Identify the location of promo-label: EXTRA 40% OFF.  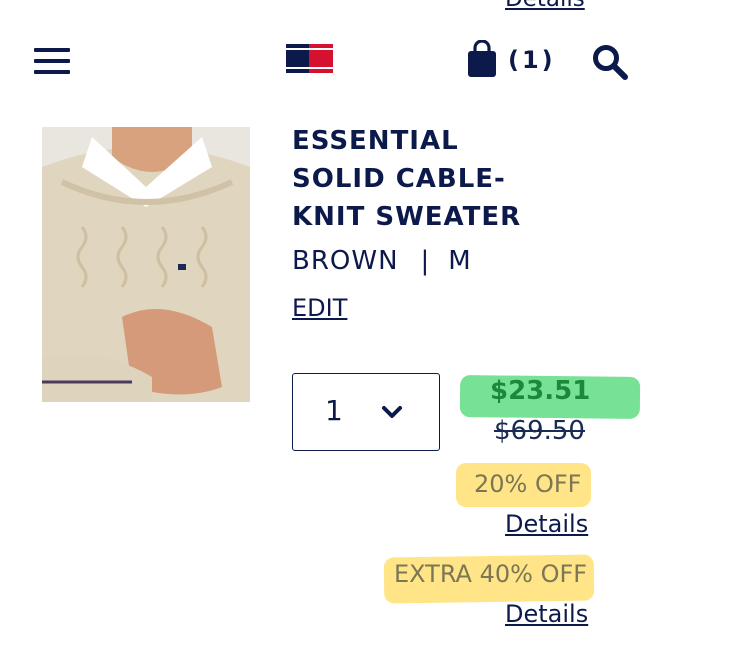
(491, 574).